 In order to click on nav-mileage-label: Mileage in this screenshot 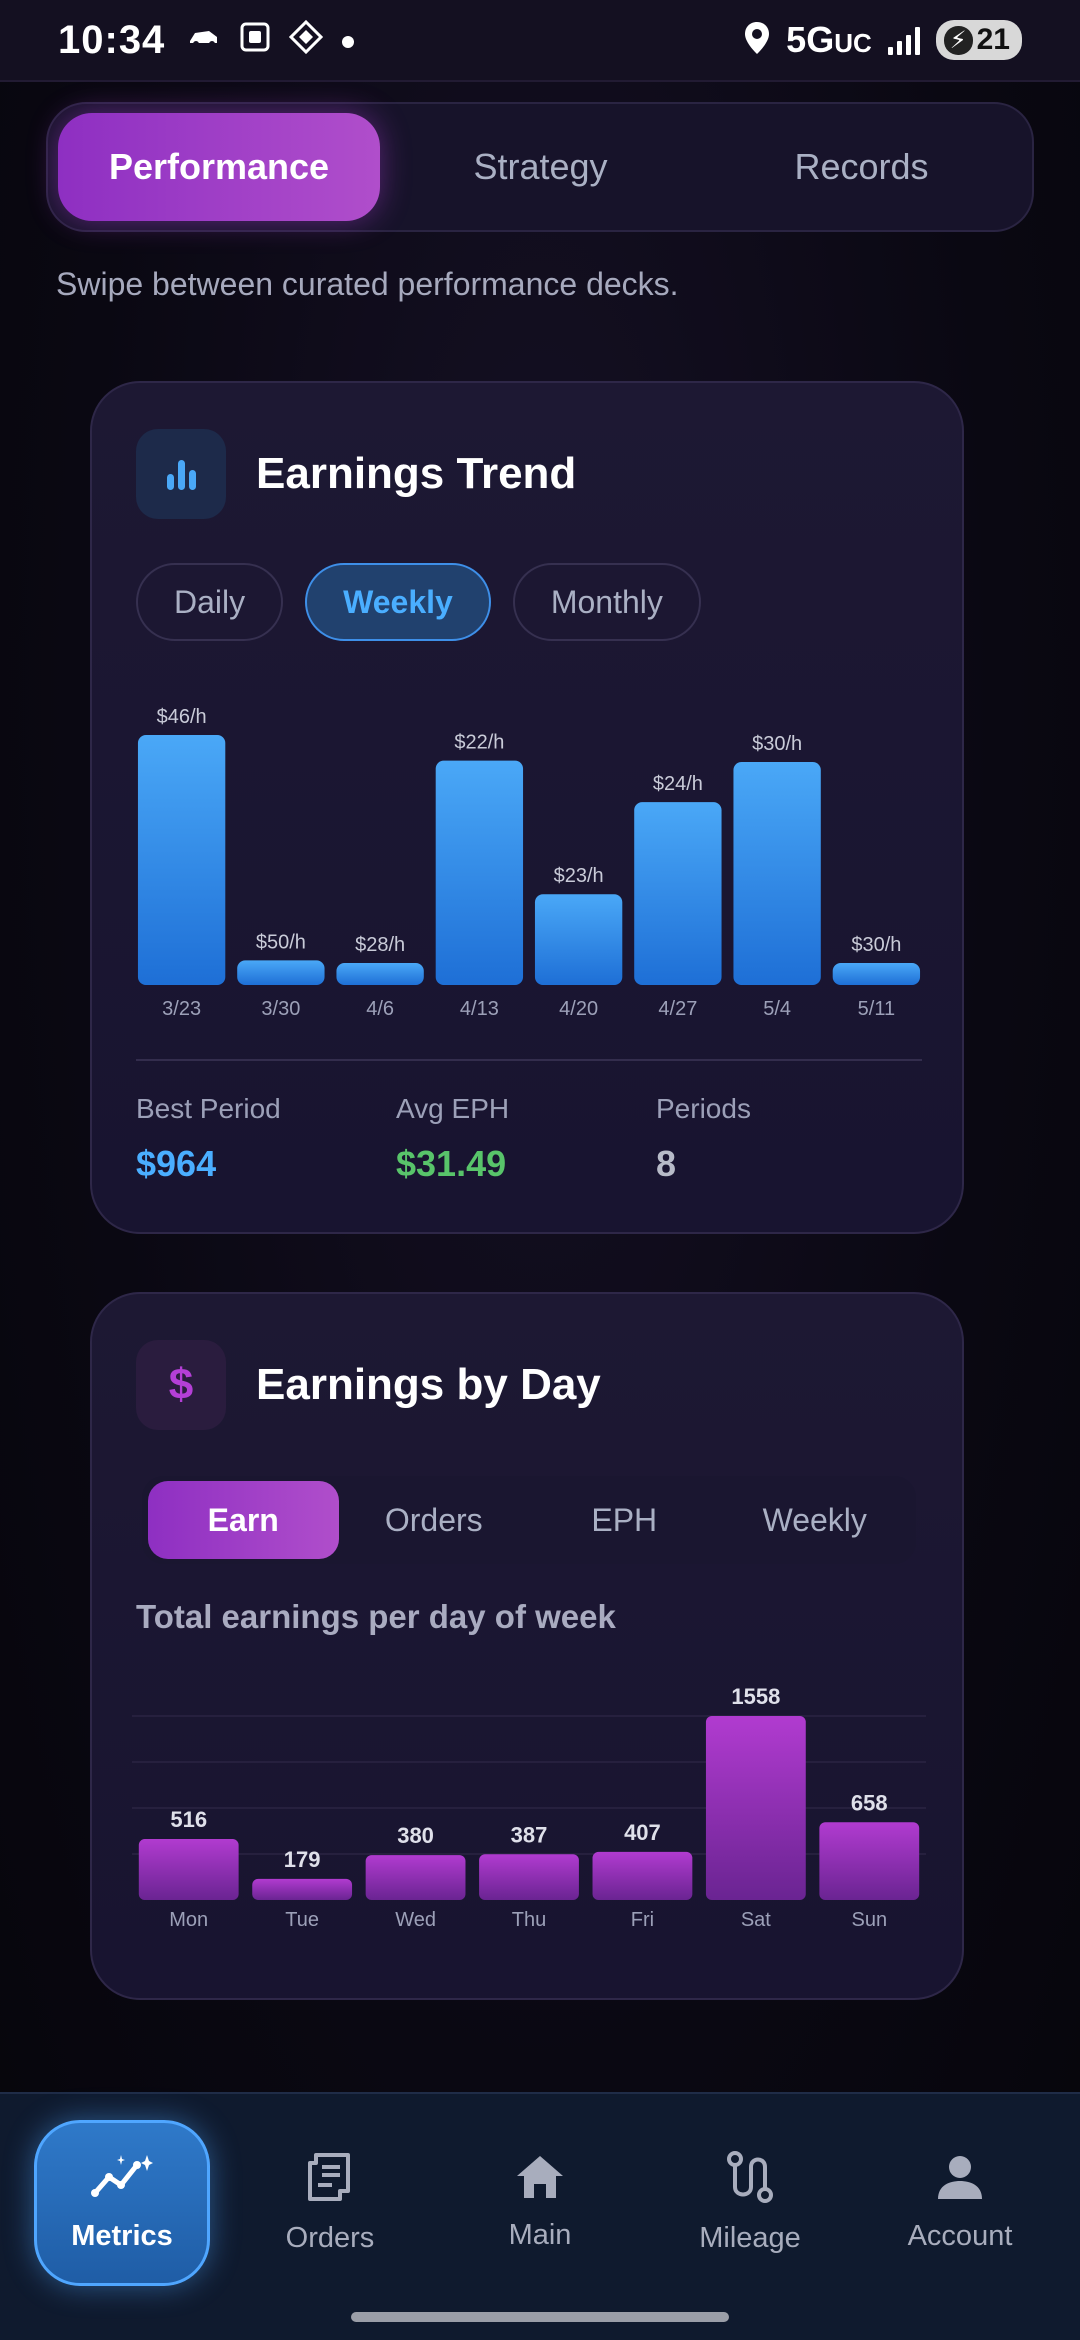, I will do `click(750, 2238)`.